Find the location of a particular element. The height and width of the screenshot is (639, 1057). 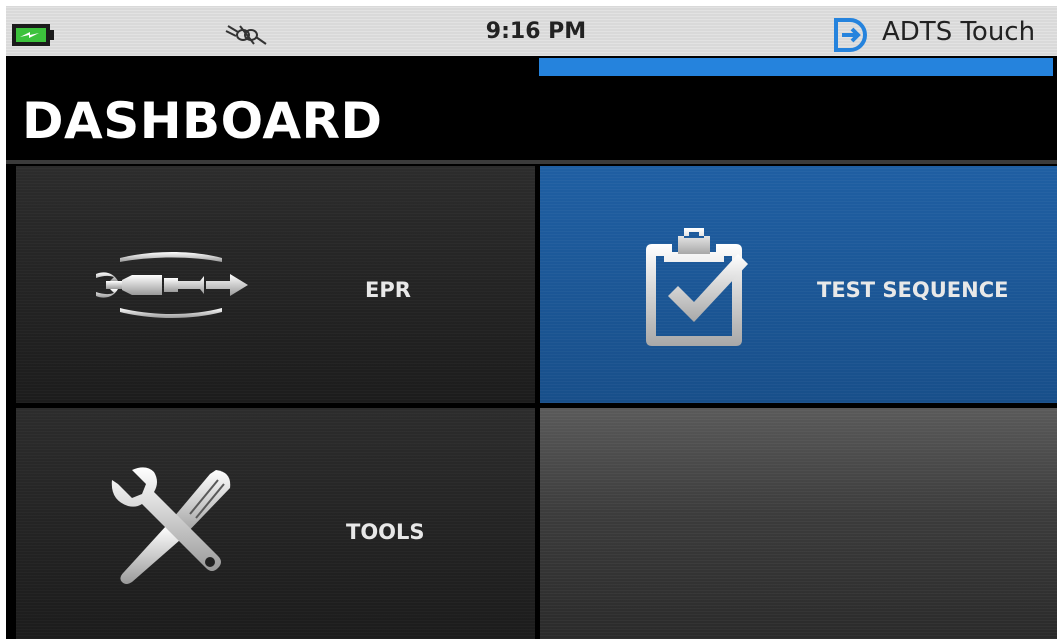

progress-bar-fill is located at coordinates (796, 67).